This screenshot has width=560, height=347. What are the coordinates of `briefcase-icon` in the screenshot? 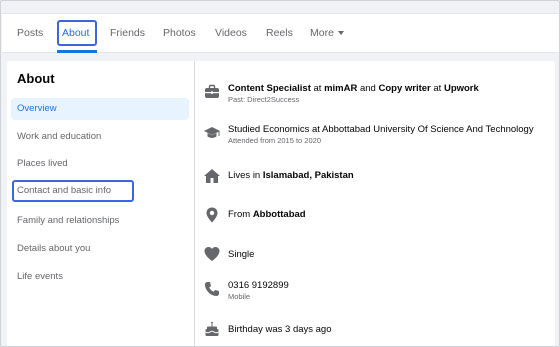 It's located at (212, 92).